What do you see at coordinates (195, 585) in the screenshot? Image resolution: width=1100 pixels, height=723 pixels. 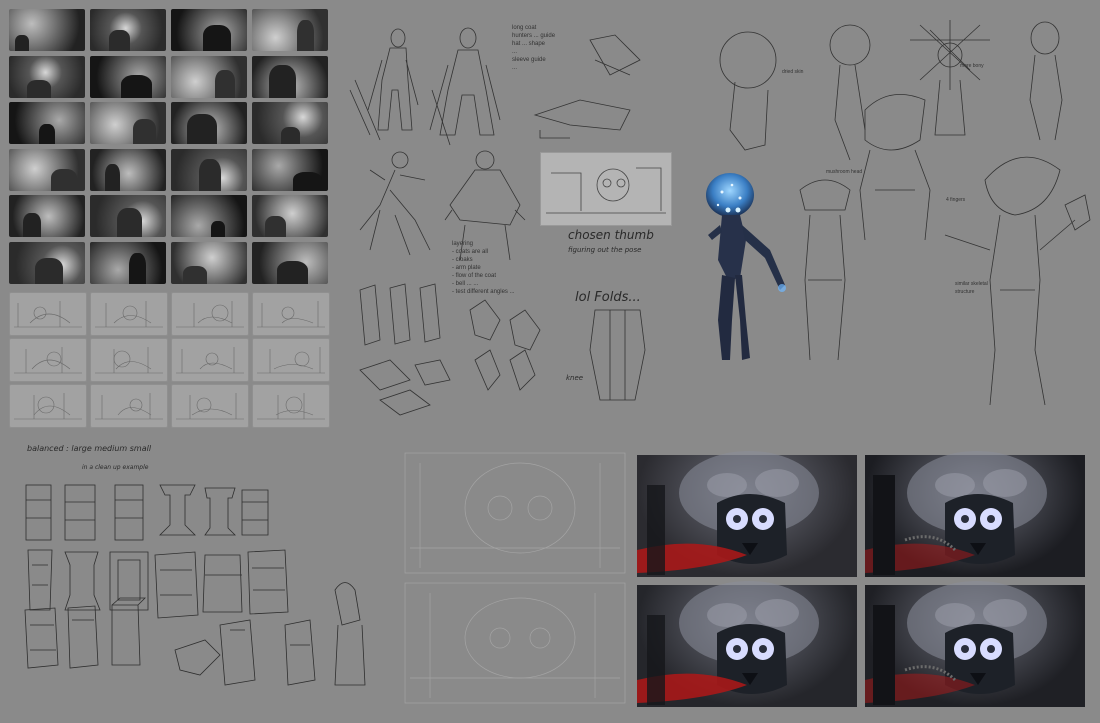 I see `pillar-prop-sketches` at bounding box center [195, 585].